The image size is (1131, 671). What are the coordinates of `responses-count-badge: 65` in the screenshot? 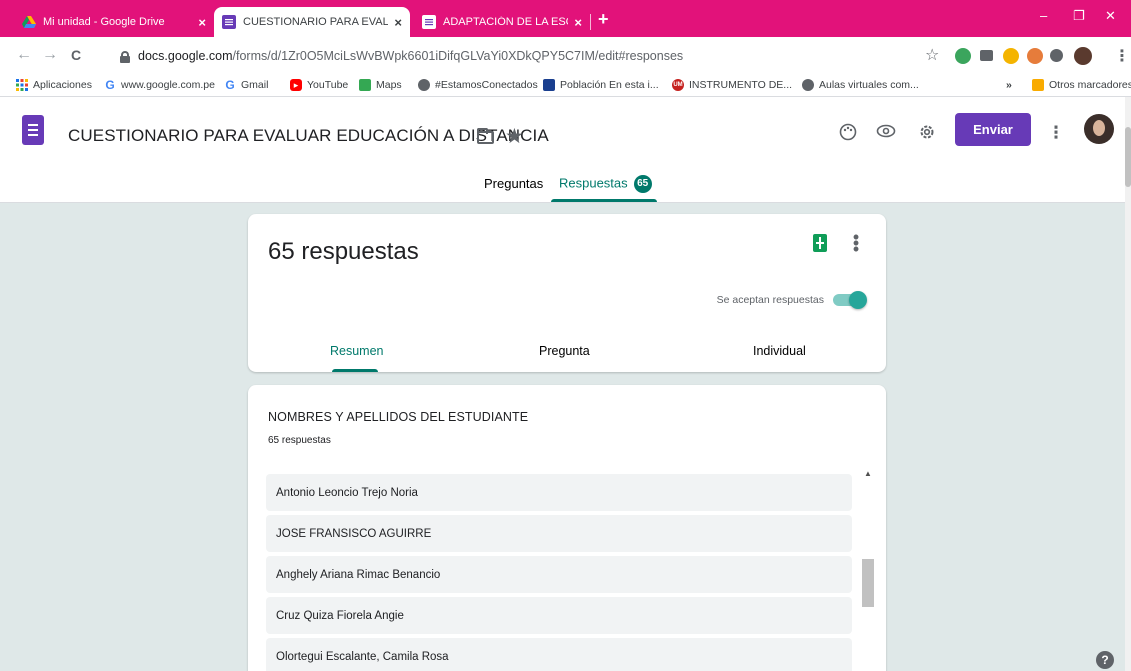 It's located at (642, 184).